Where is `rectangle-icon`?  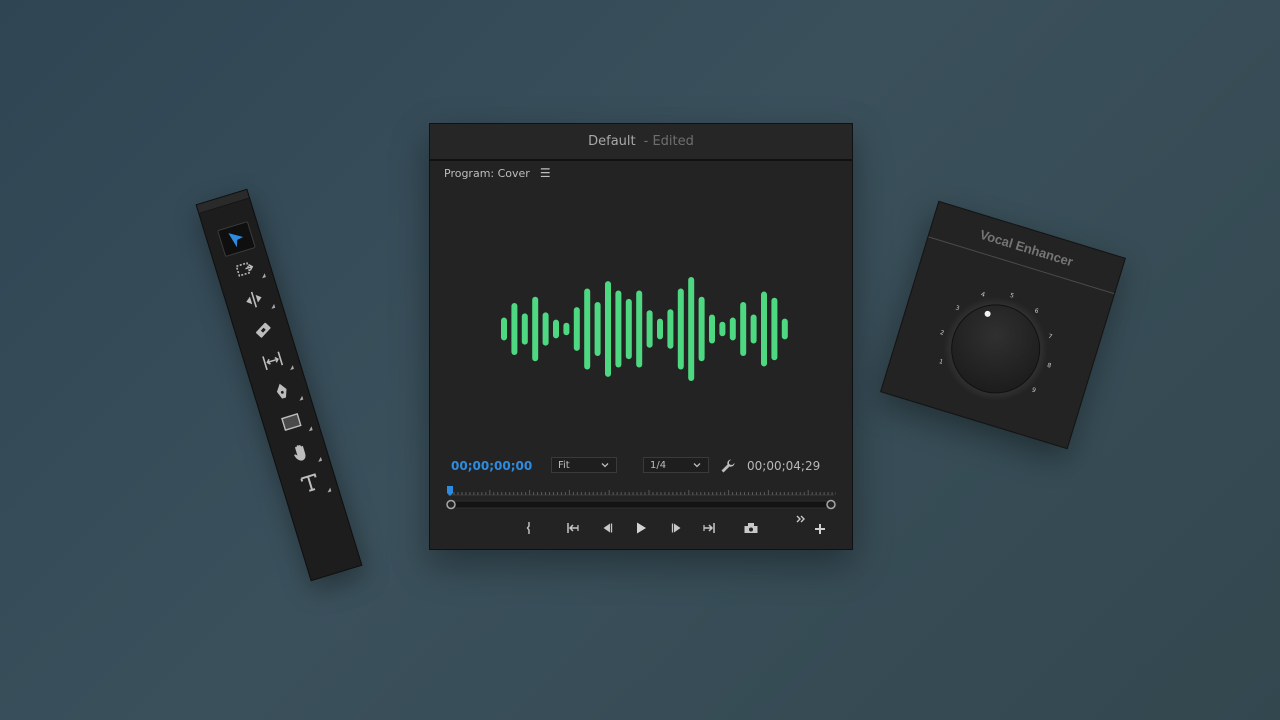 rectangle-icon is located at coordinates (291, 422).